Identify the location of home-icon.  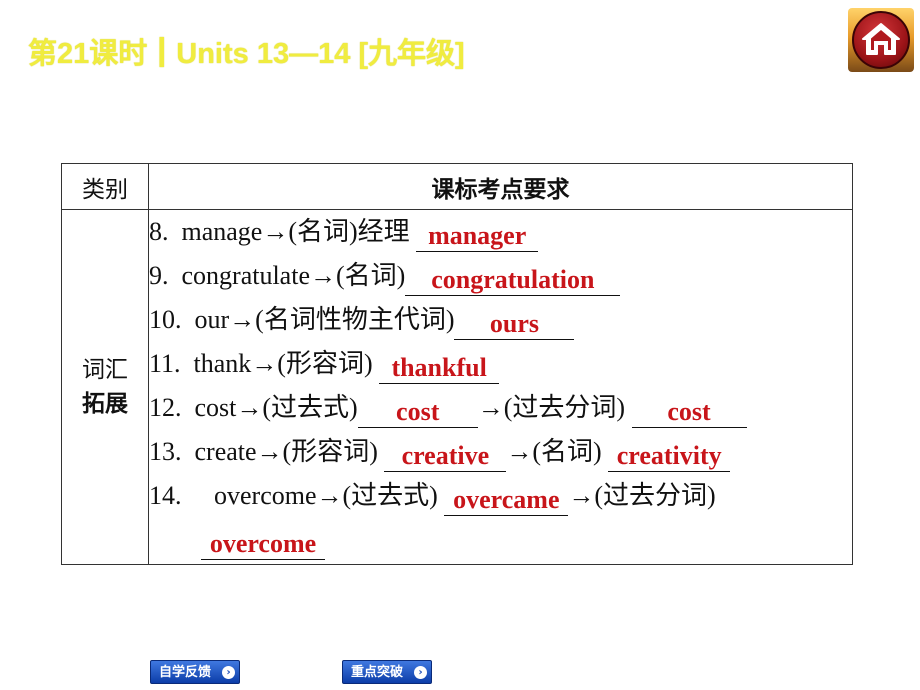
(881, 39).